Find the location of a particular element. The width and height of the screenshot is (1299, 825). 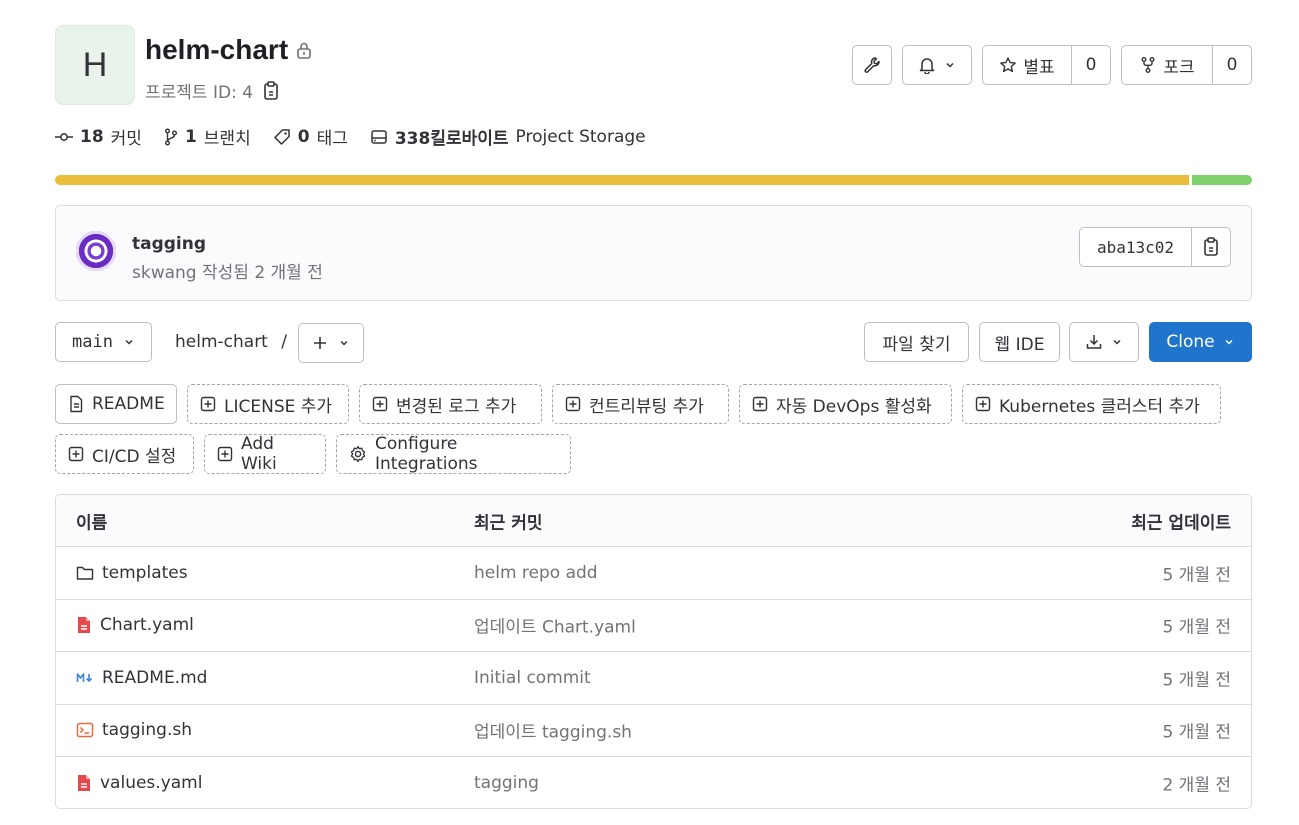

file-name-cell: Chart.yaml is located at coordinates (135, 625).